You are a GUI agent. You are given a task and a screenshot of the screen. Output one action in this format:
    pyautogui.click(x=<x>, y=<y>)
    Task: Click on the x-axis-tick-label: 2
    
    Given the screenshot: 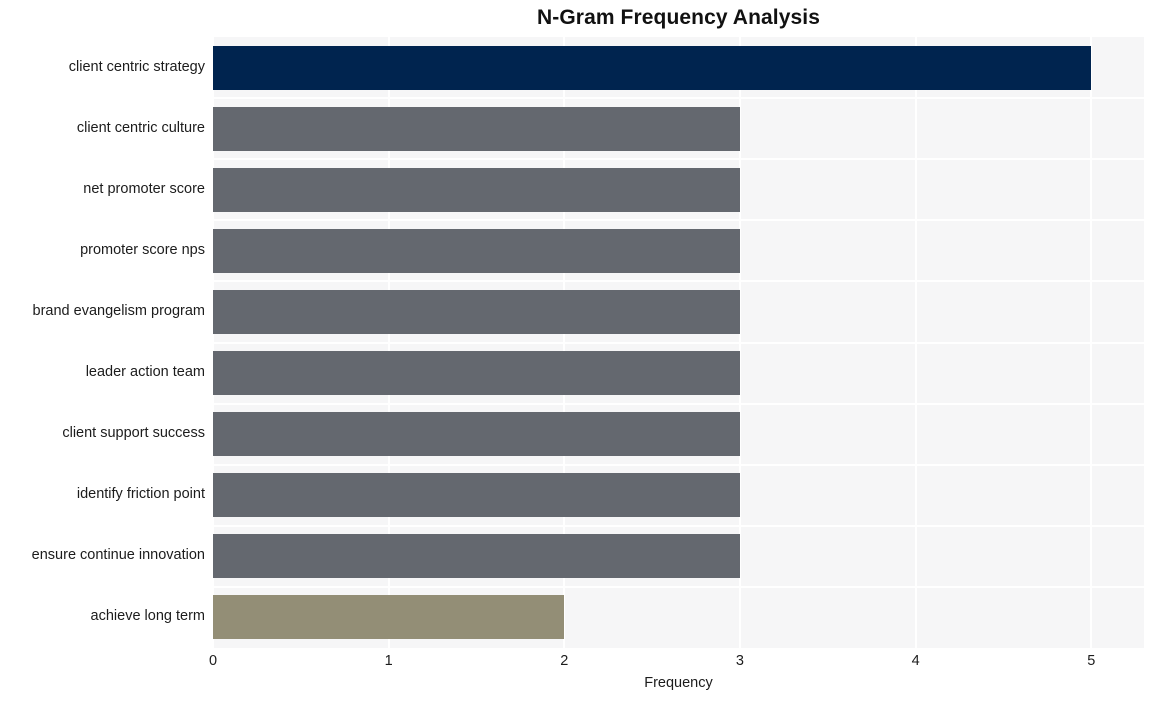 What is the action you would take?
    pyautogui.click(x=564, y=661)
    